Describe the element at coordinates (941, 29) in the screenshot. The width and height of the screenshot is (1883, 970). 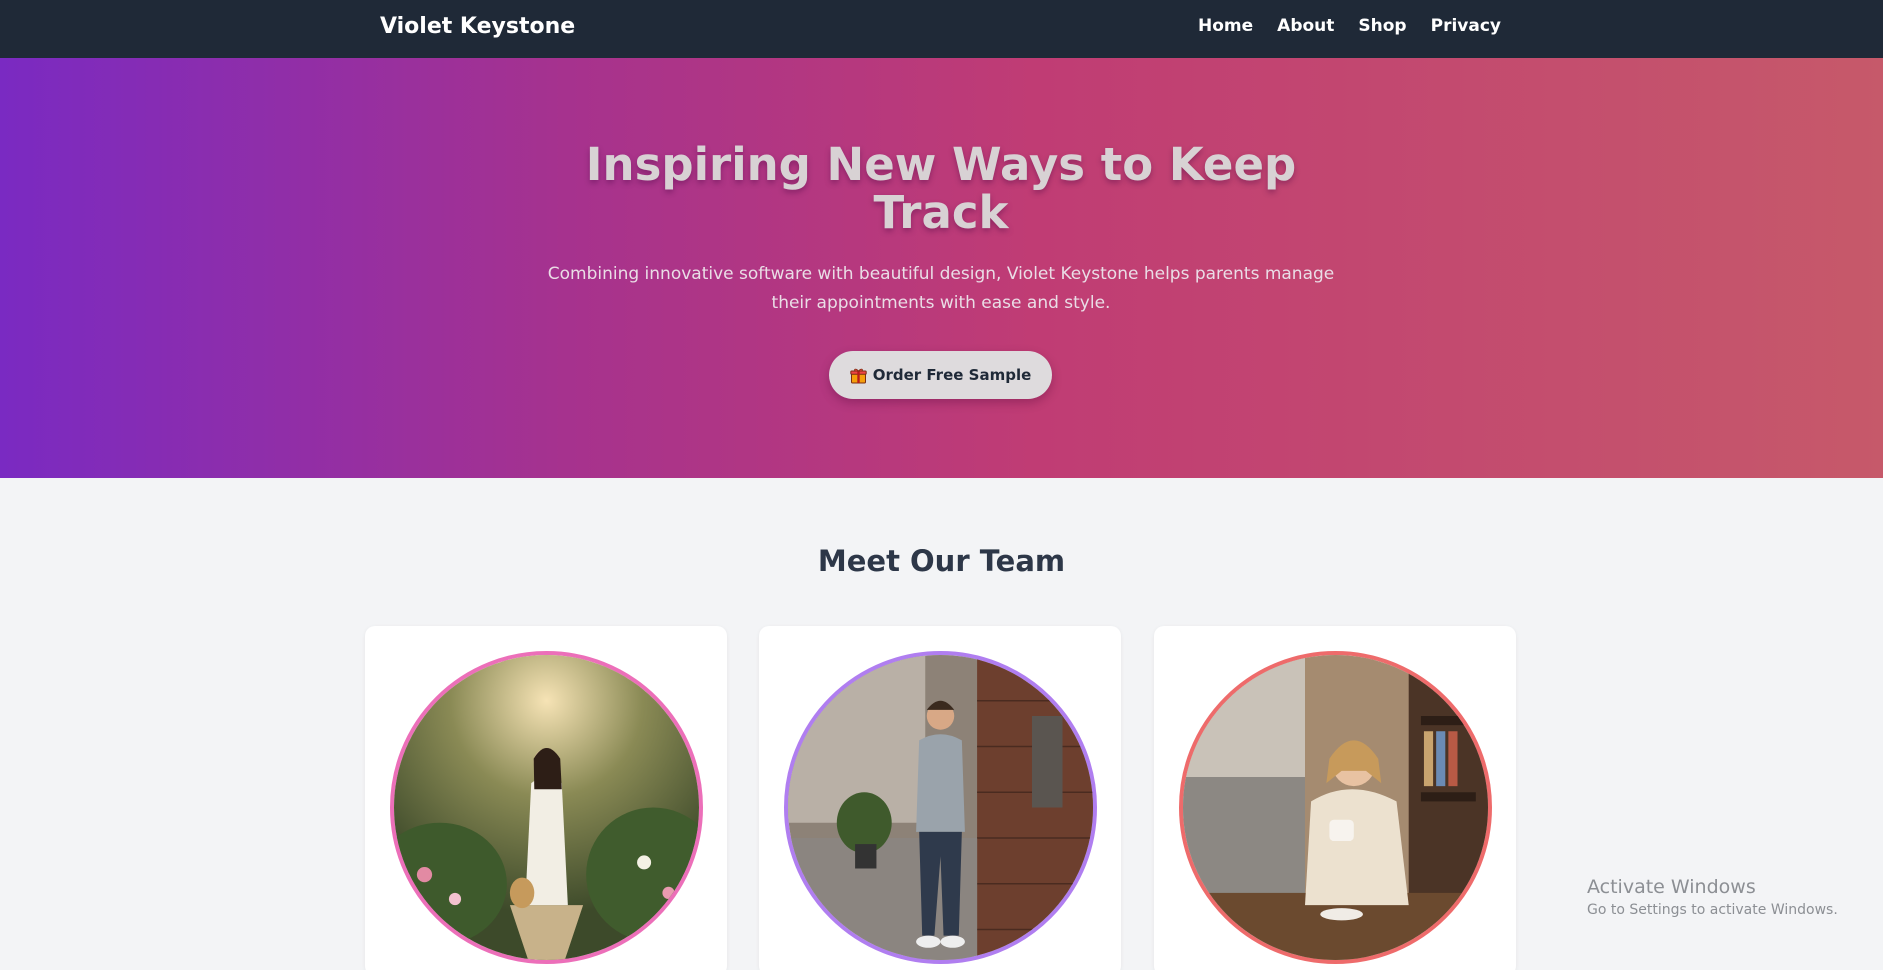
I see `top-navbar: Violet Keystone Home About Shop Privacy` at that location.